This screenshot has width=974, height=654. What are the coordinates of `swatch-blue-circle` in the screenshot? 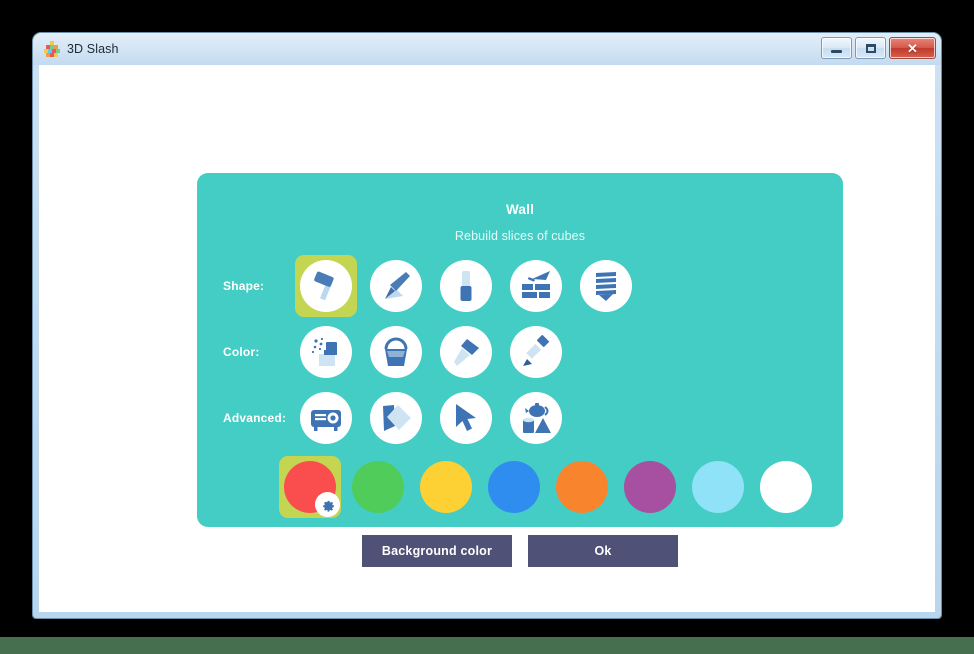 It's located at (514, 487).